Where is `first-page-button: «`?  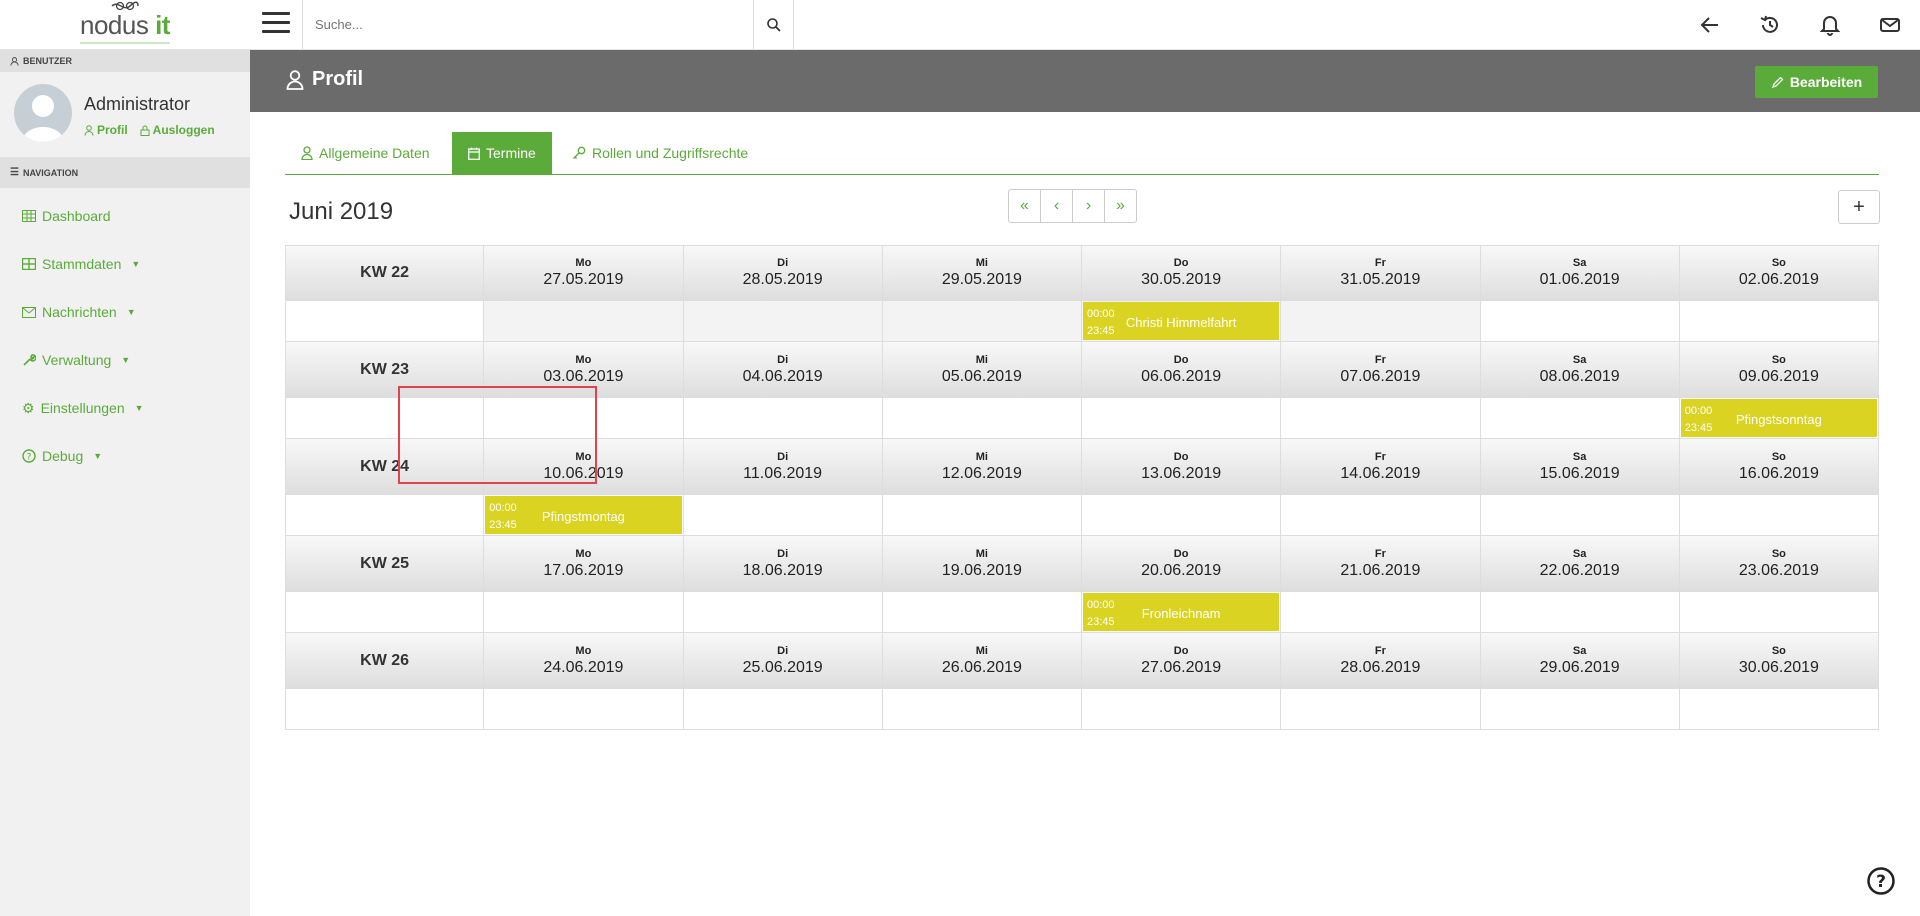 first-page-button: « is located at coordinates (1024, 206).